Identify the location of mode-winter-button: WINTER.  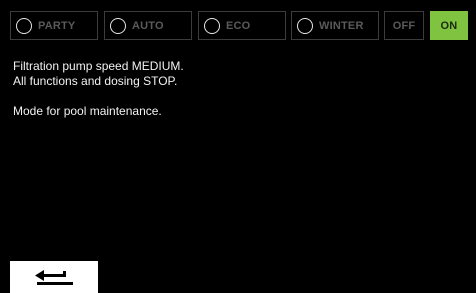
(335, 25).